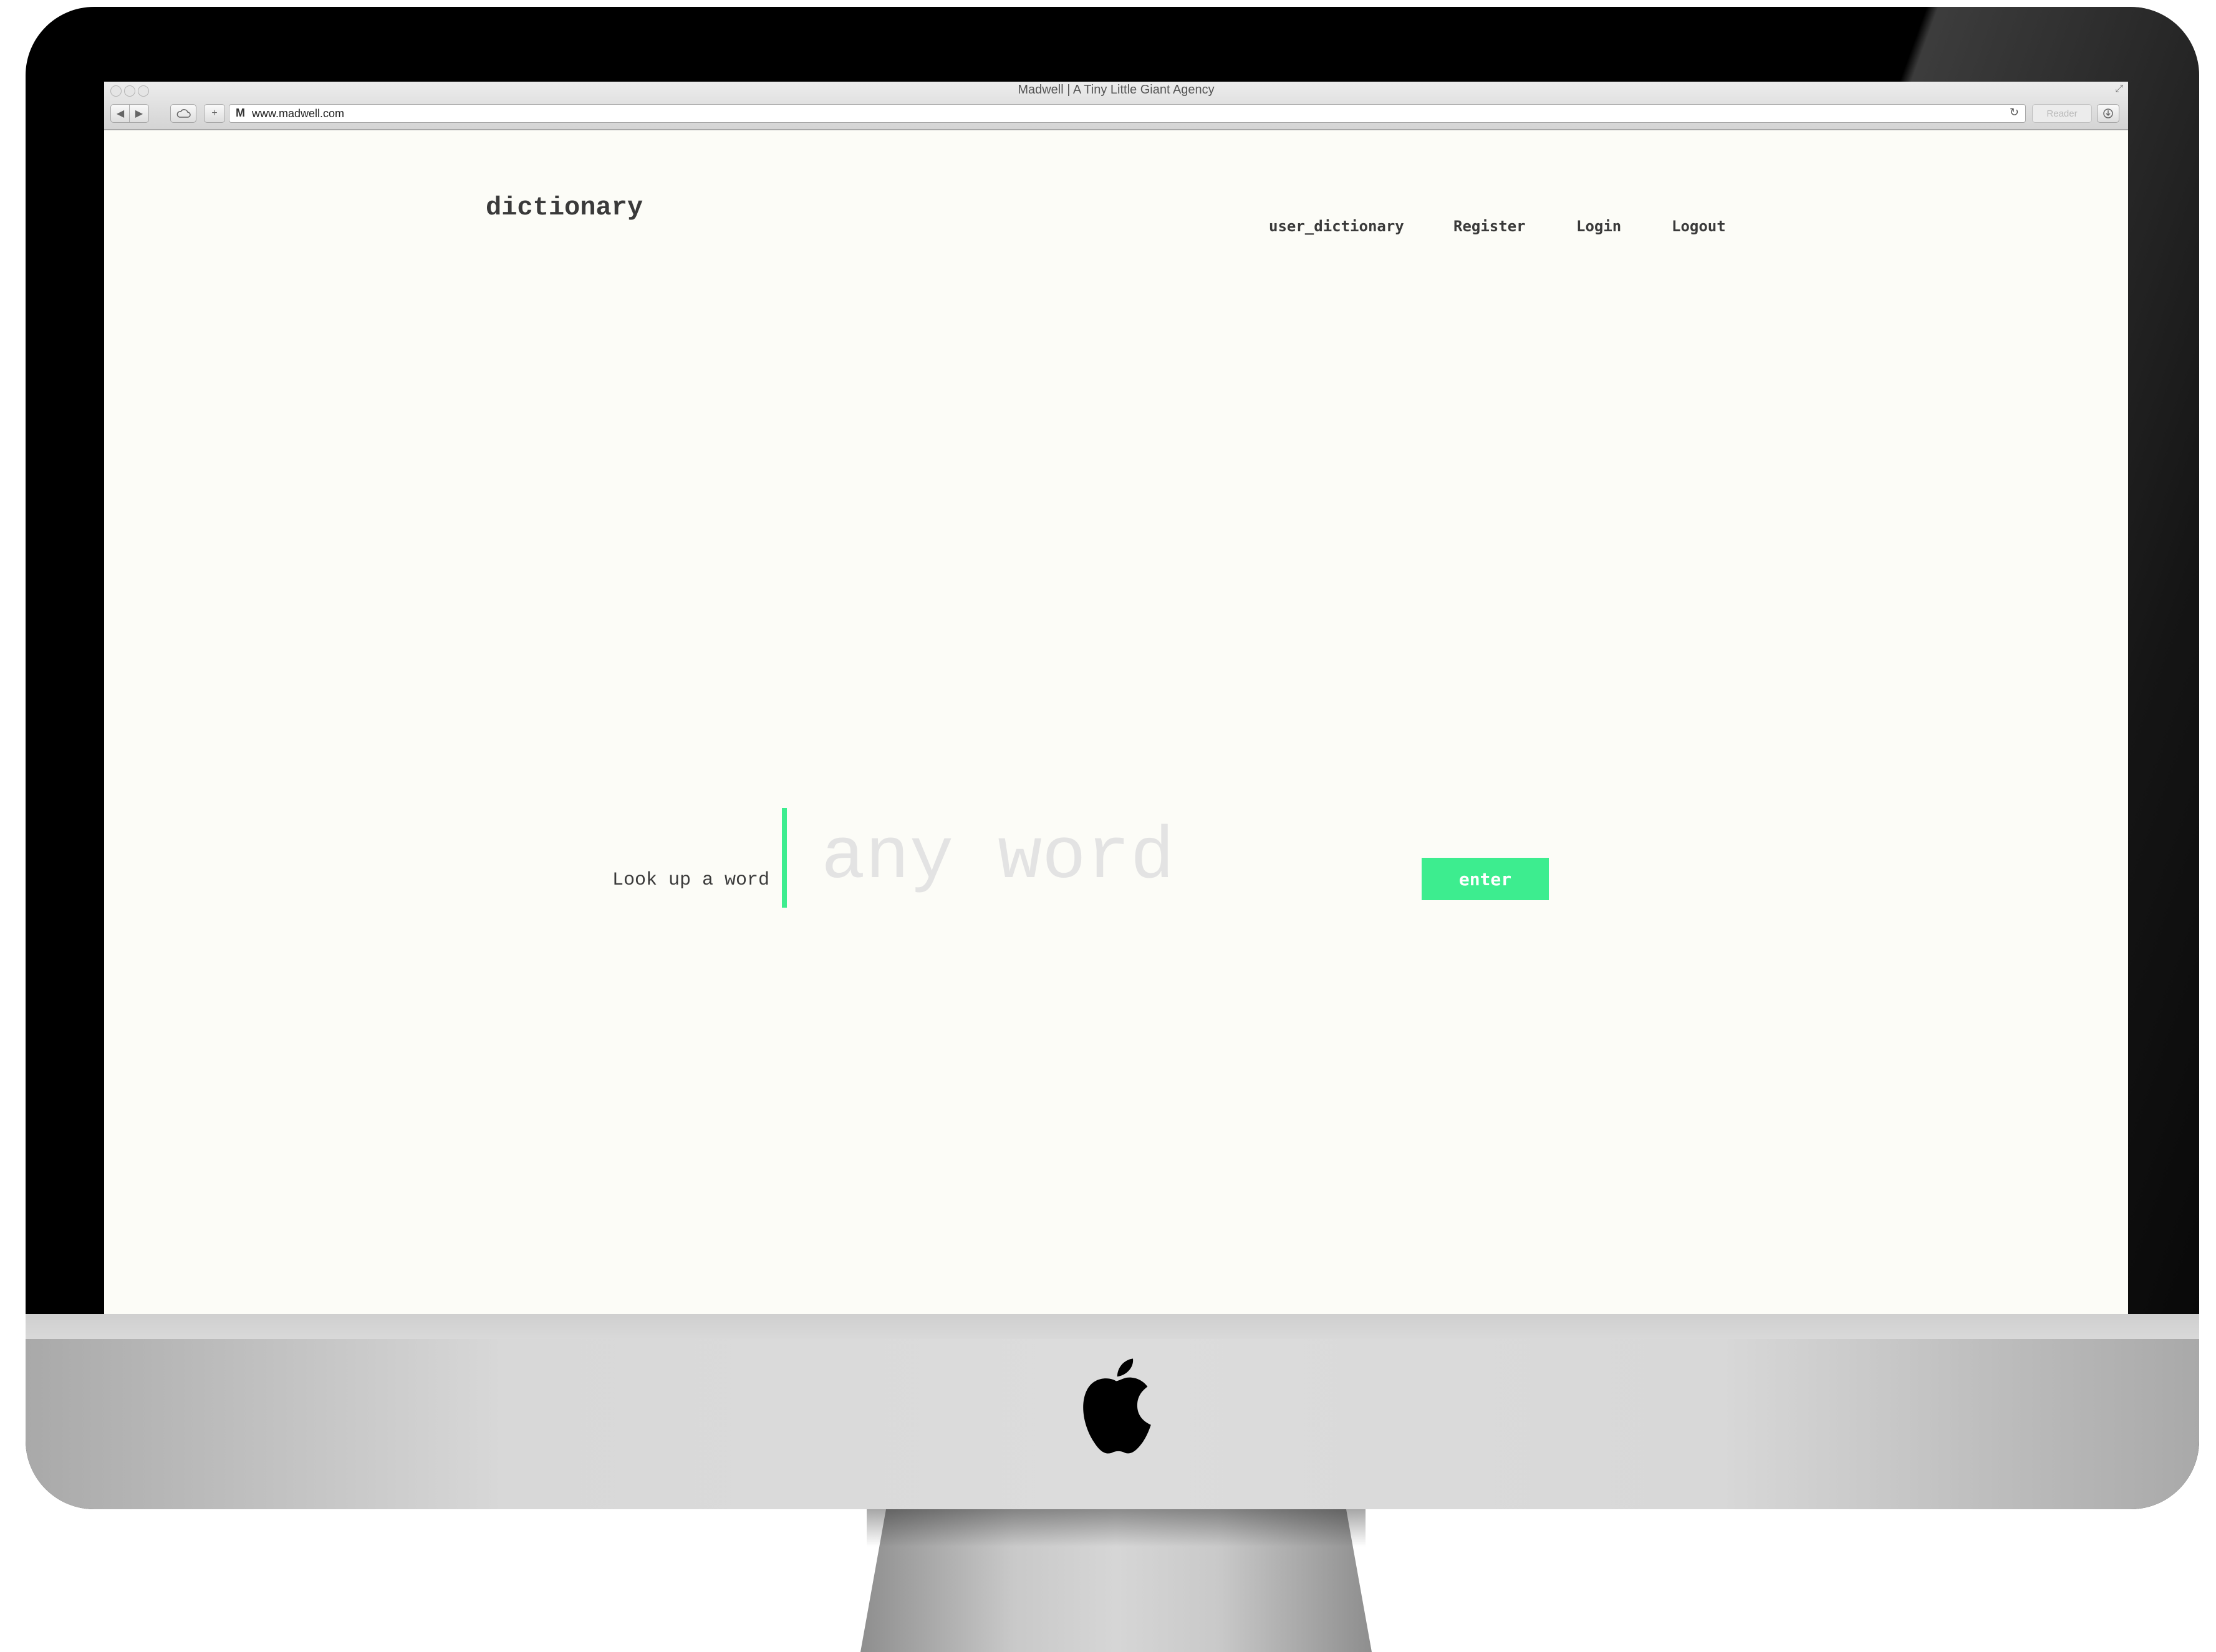  I want to click on forward-button: ▶, so click(139, 113).